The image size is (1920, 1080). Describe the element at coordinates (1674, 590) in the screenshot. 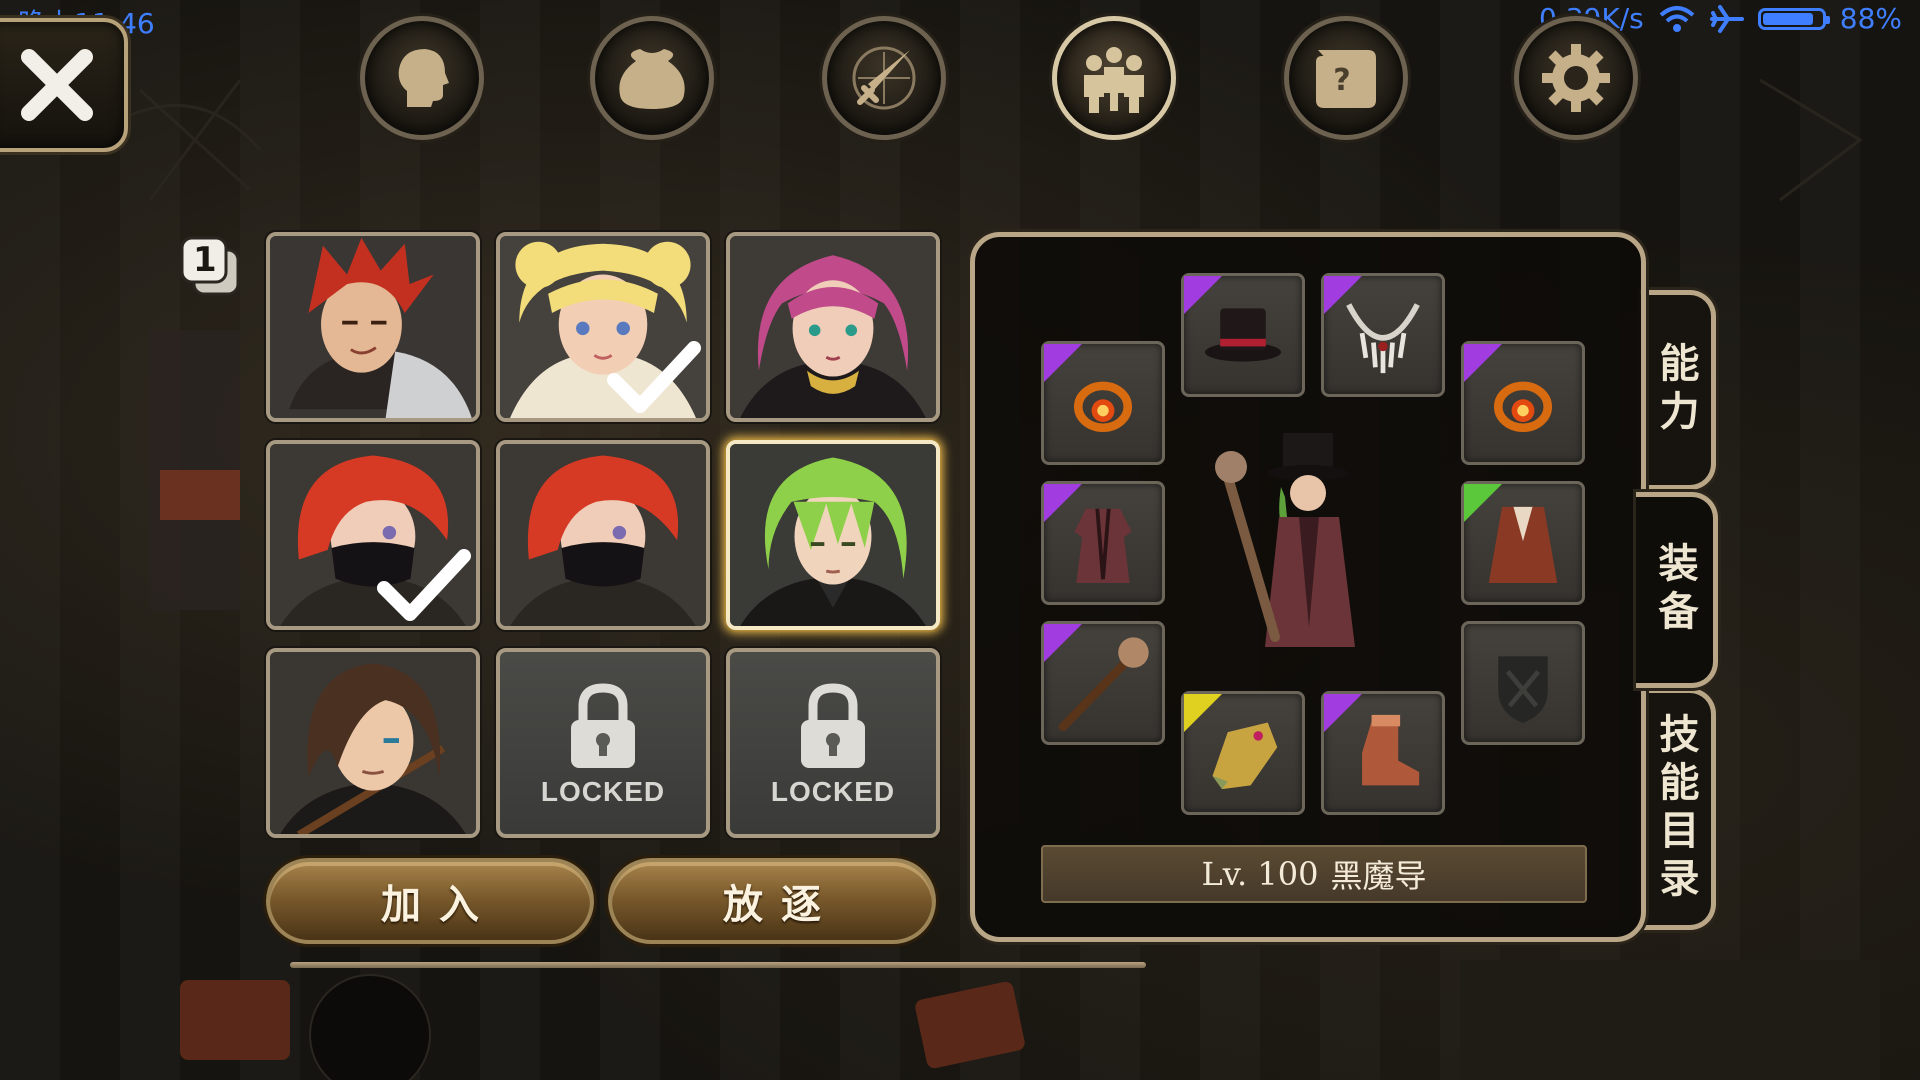

I see `tab-equipment-label: 装备` at that location.